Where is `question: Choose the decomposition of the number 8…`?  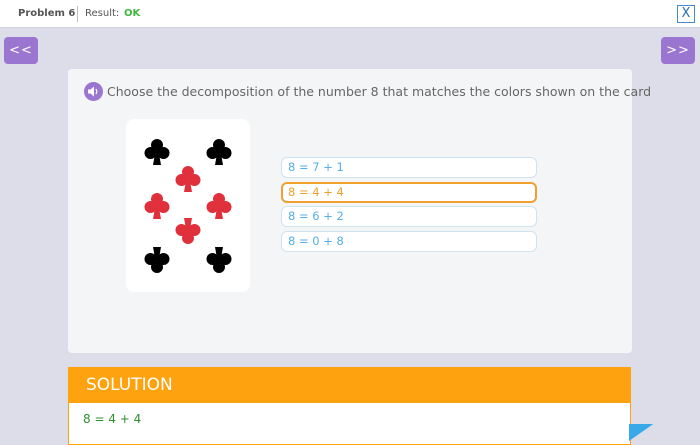 question: Choose the decomposition of the number 8… is located at coordinates (367, 91).